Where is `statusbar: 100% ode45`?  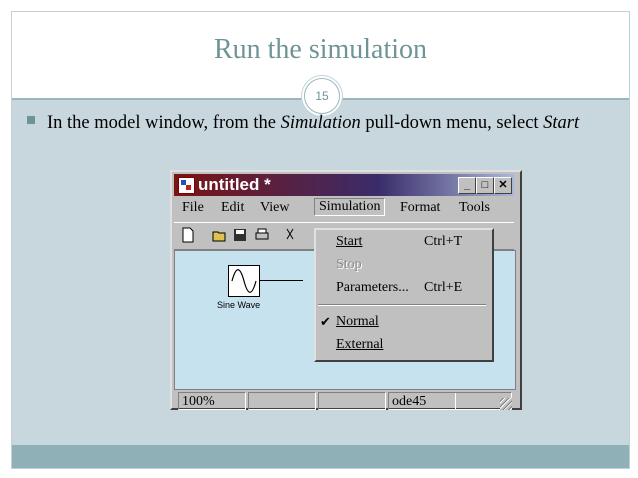 statusbar: 100% ode45 is located at coordinates (344, 402).